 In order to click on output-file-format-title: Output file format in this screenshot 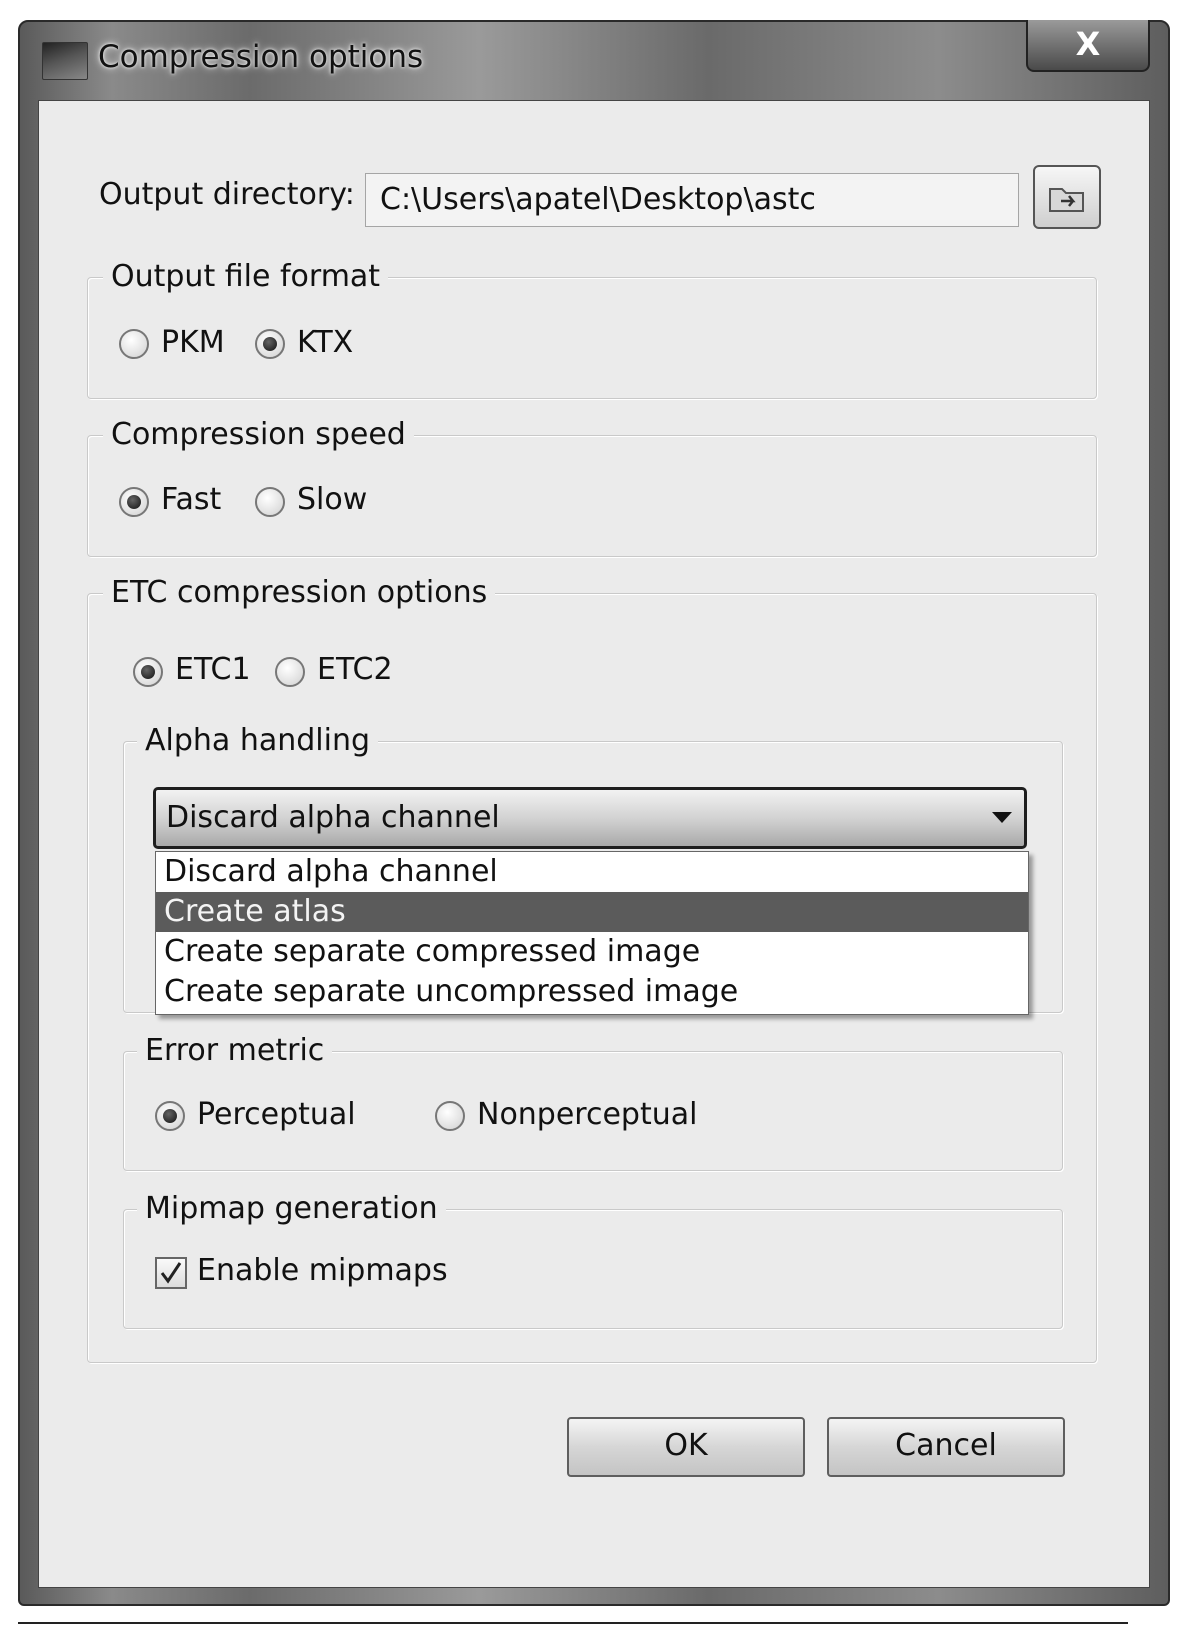, I will do `click(246, 276)`.